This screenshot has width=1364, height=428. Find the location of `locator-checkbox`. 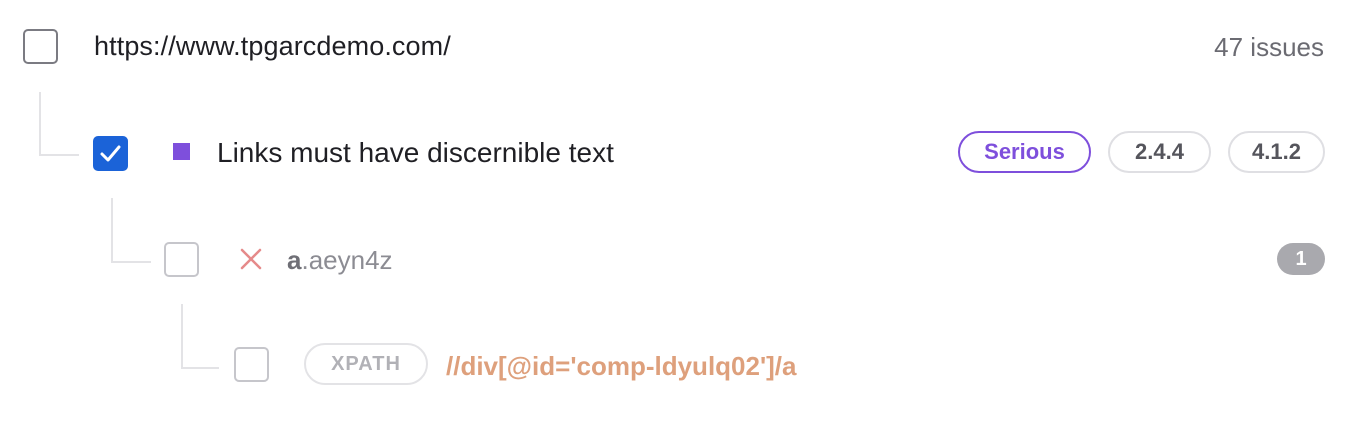

locator-checkbox is located at coordinates (251, 364).